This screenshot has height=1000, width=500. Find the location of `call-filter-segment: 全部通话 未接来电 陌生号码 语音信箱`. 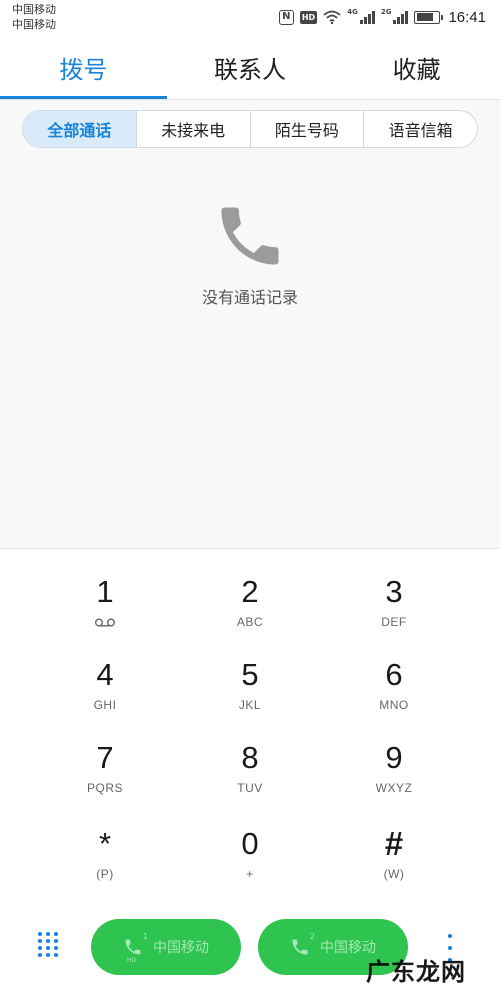

call-filter-segment: 全部通话 未接来电 陌生号码 语音信箱 is located at coordinates (250, 129).